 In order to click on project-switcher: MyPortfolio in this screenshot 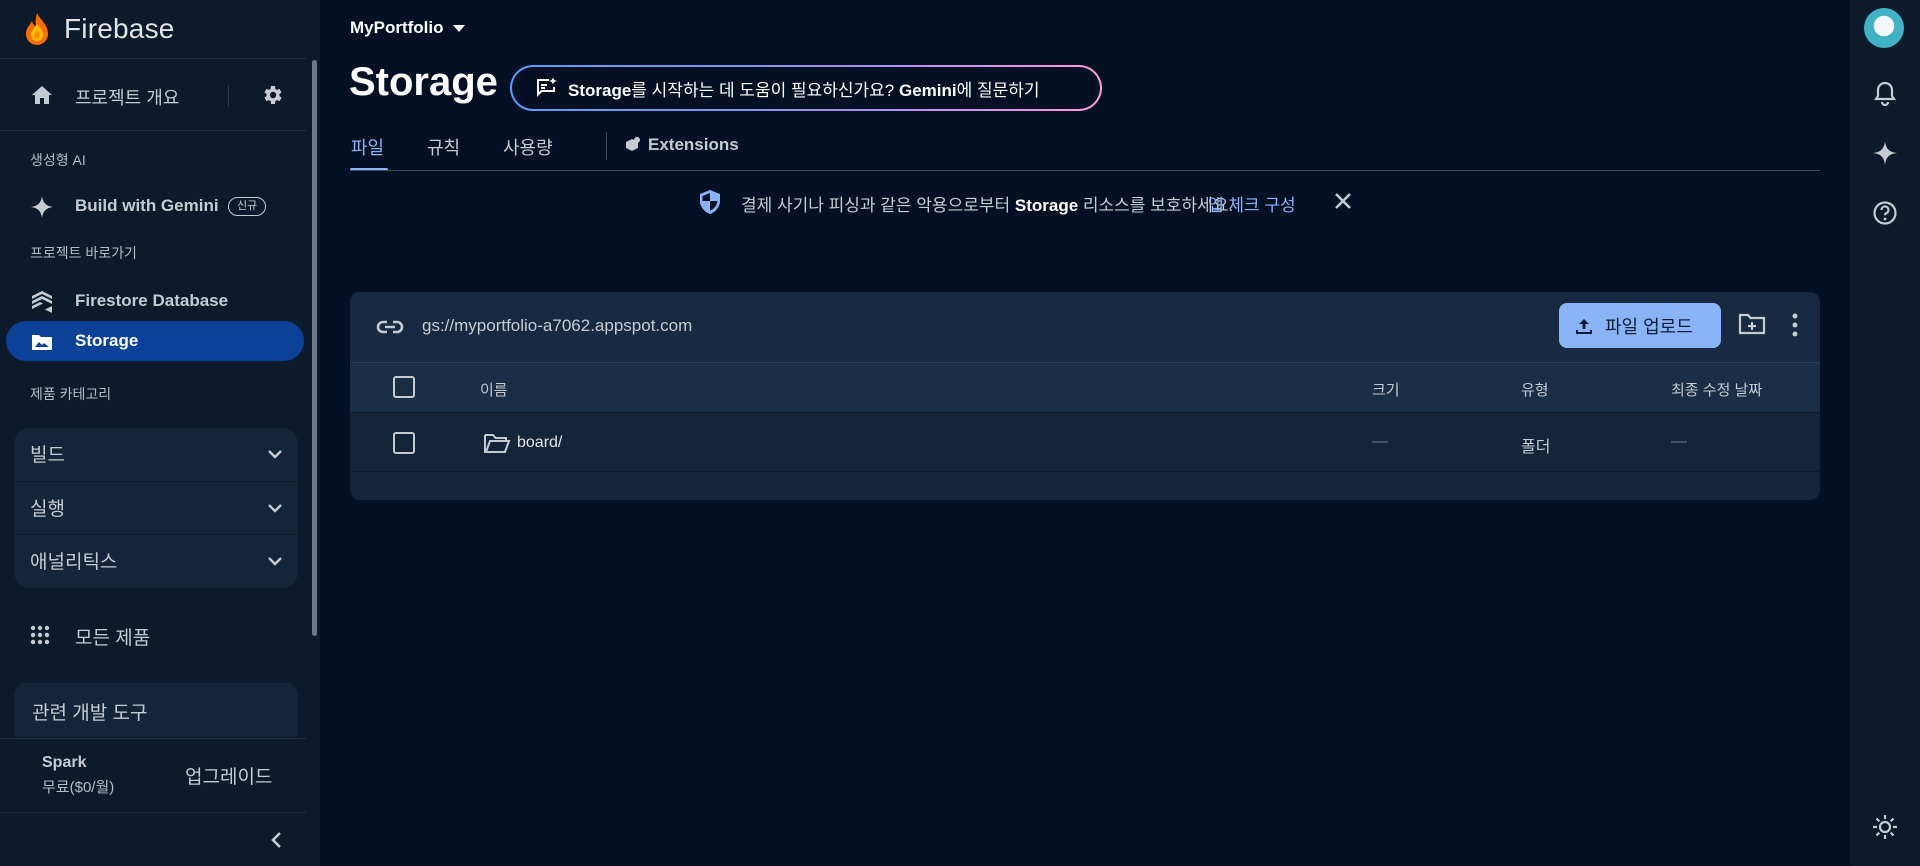, I will do `click(408, 28)`.